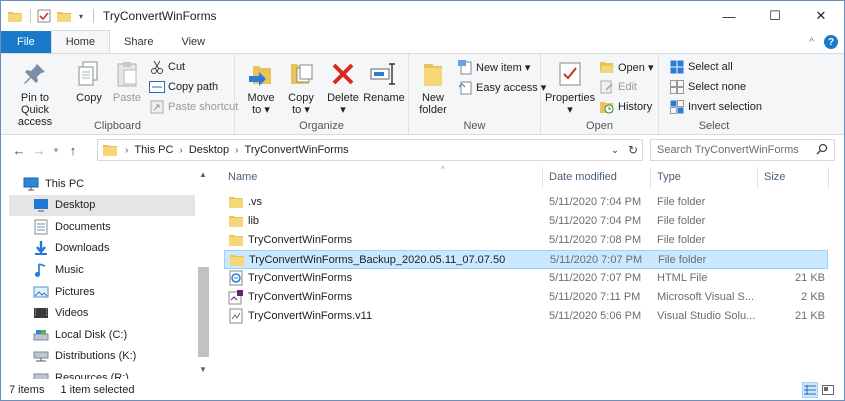 The image size is (845, 401). I want to click on properties-button: Properties ▾, so click(570, 87).